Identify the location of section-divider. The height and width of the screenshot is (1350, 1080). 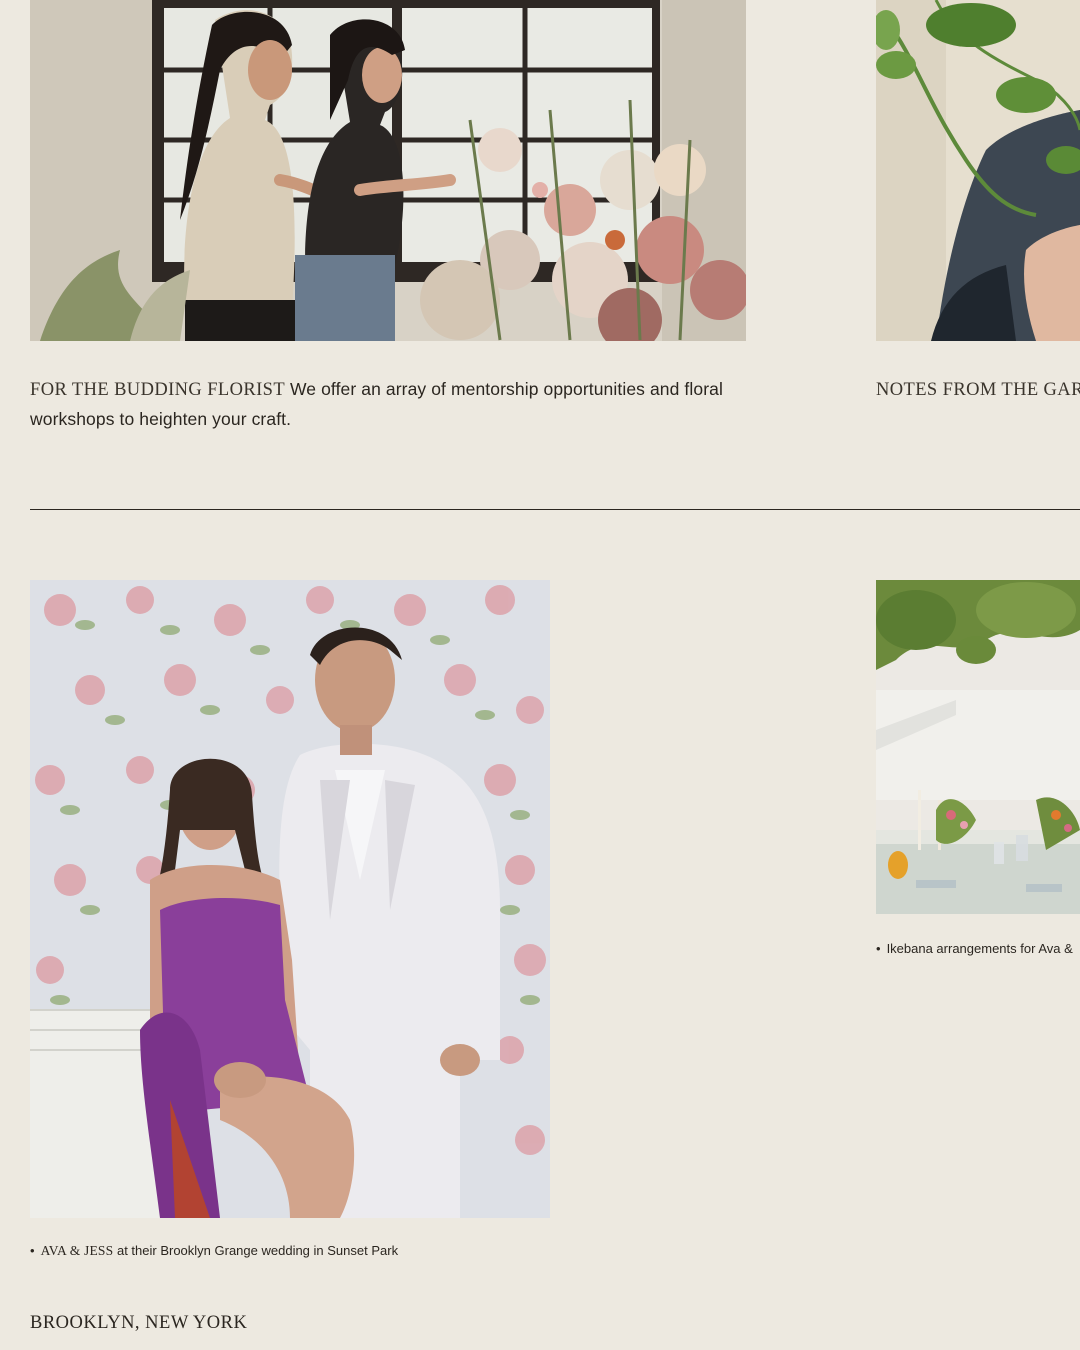
(555, 509).